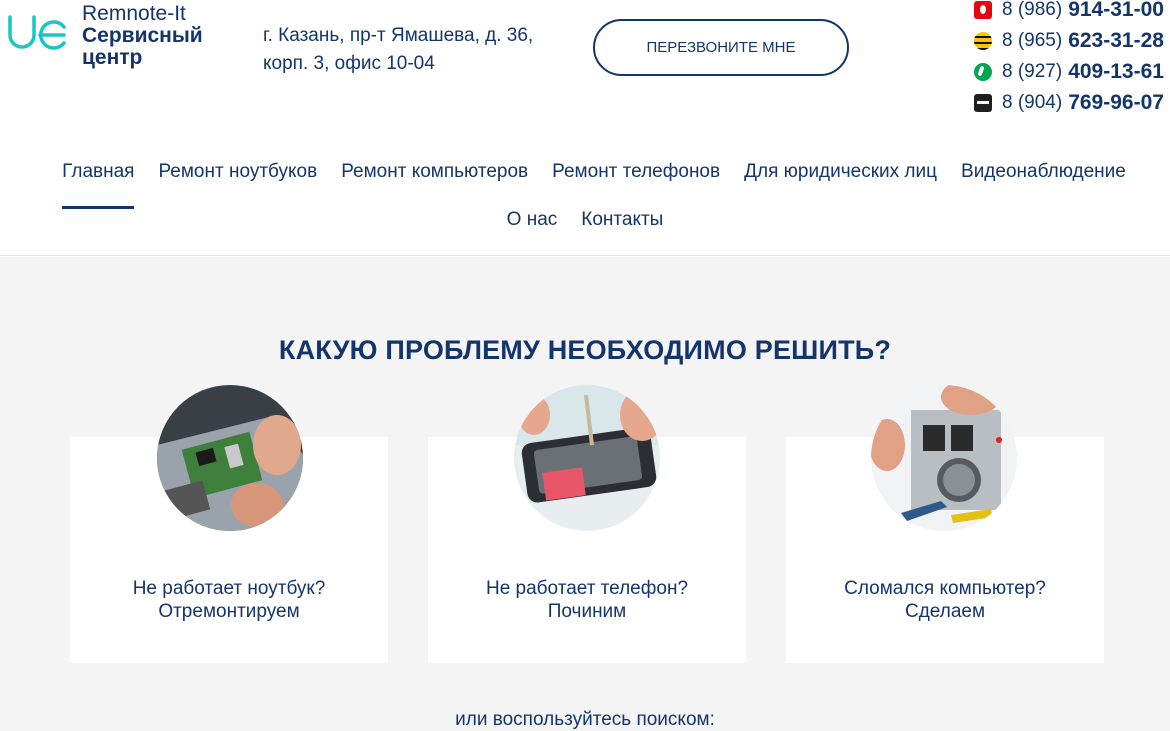 The width and height of the screenshot is (1170, 731). Describe the element at coordinates (112, 57) in the screenshot. I see `logo-subtitle-2: центр` at that location.